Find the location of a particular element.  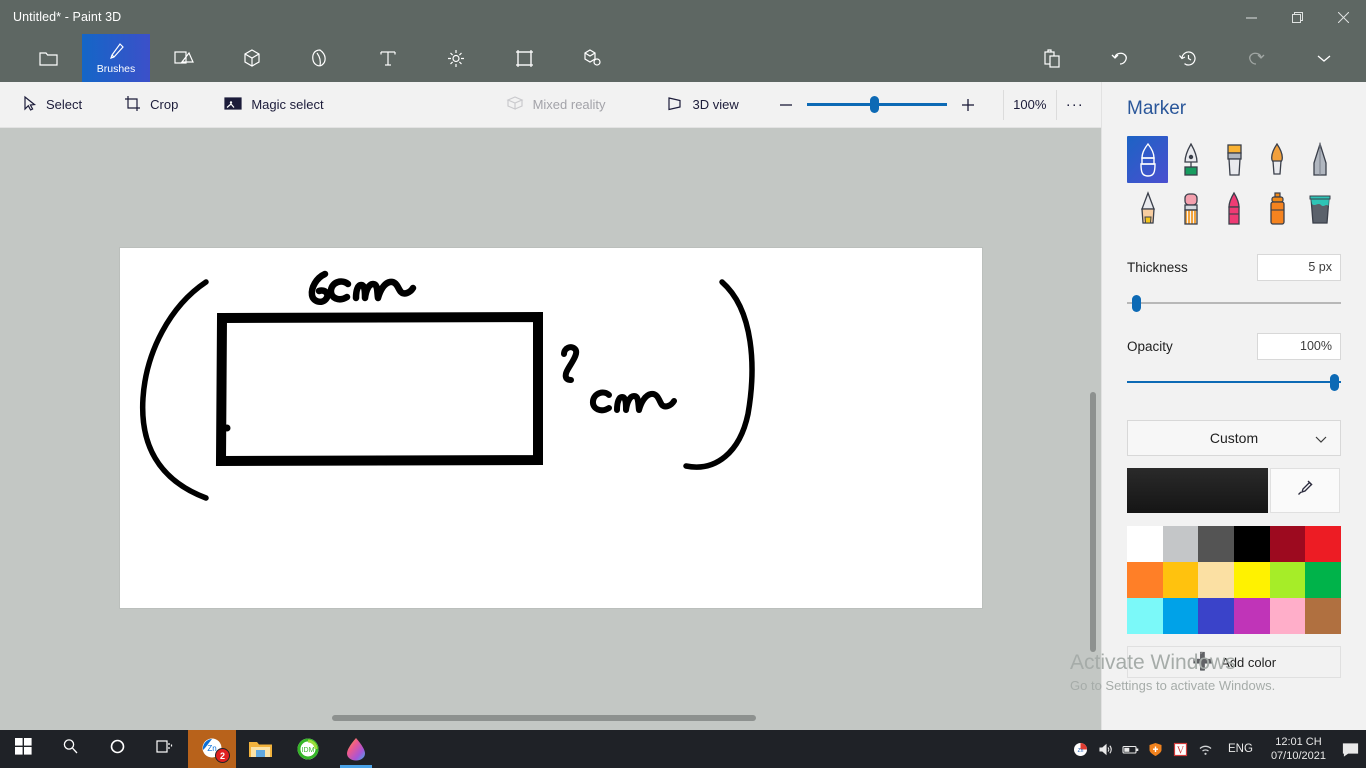

3d-library-tab is located at coordinates (592, 58).